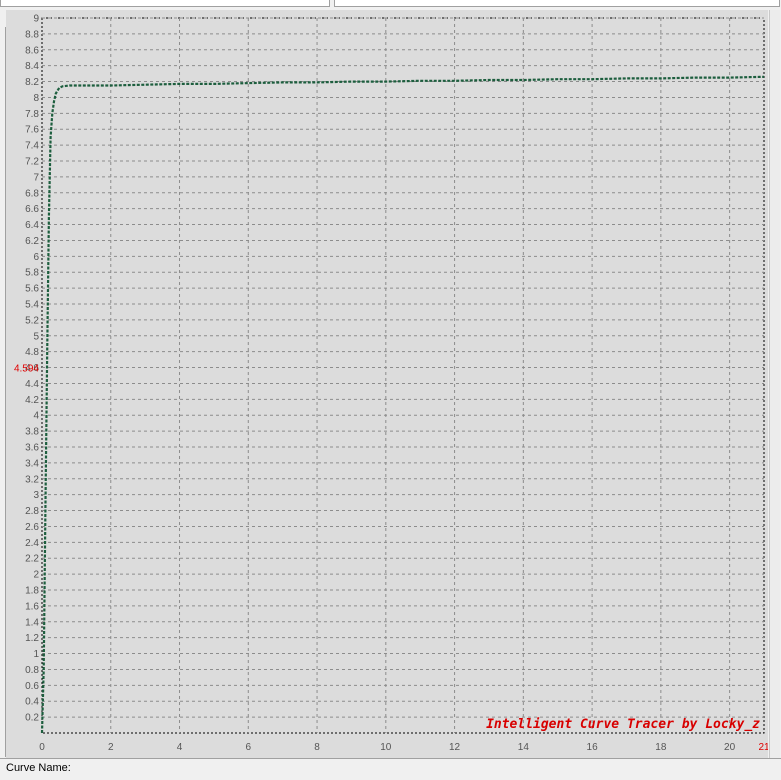  Describe the element at coordinates (32, 289) in the screenshot. I see `y-tick-label: 5.6` at that location.